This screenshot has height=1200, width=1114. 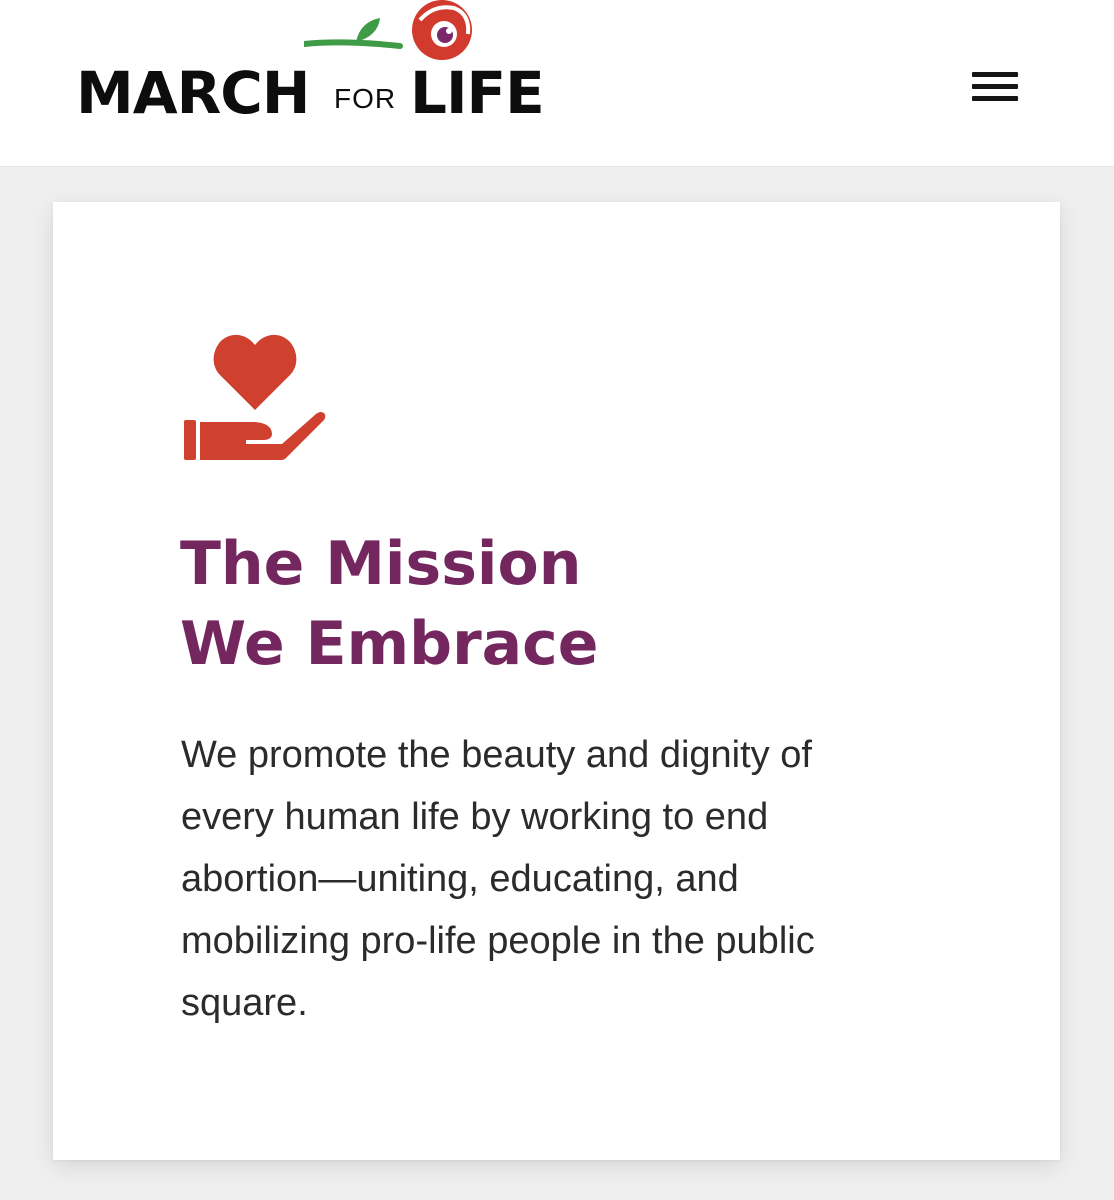 I want to click on rose-logo-icon, so click(x=388, y=30).